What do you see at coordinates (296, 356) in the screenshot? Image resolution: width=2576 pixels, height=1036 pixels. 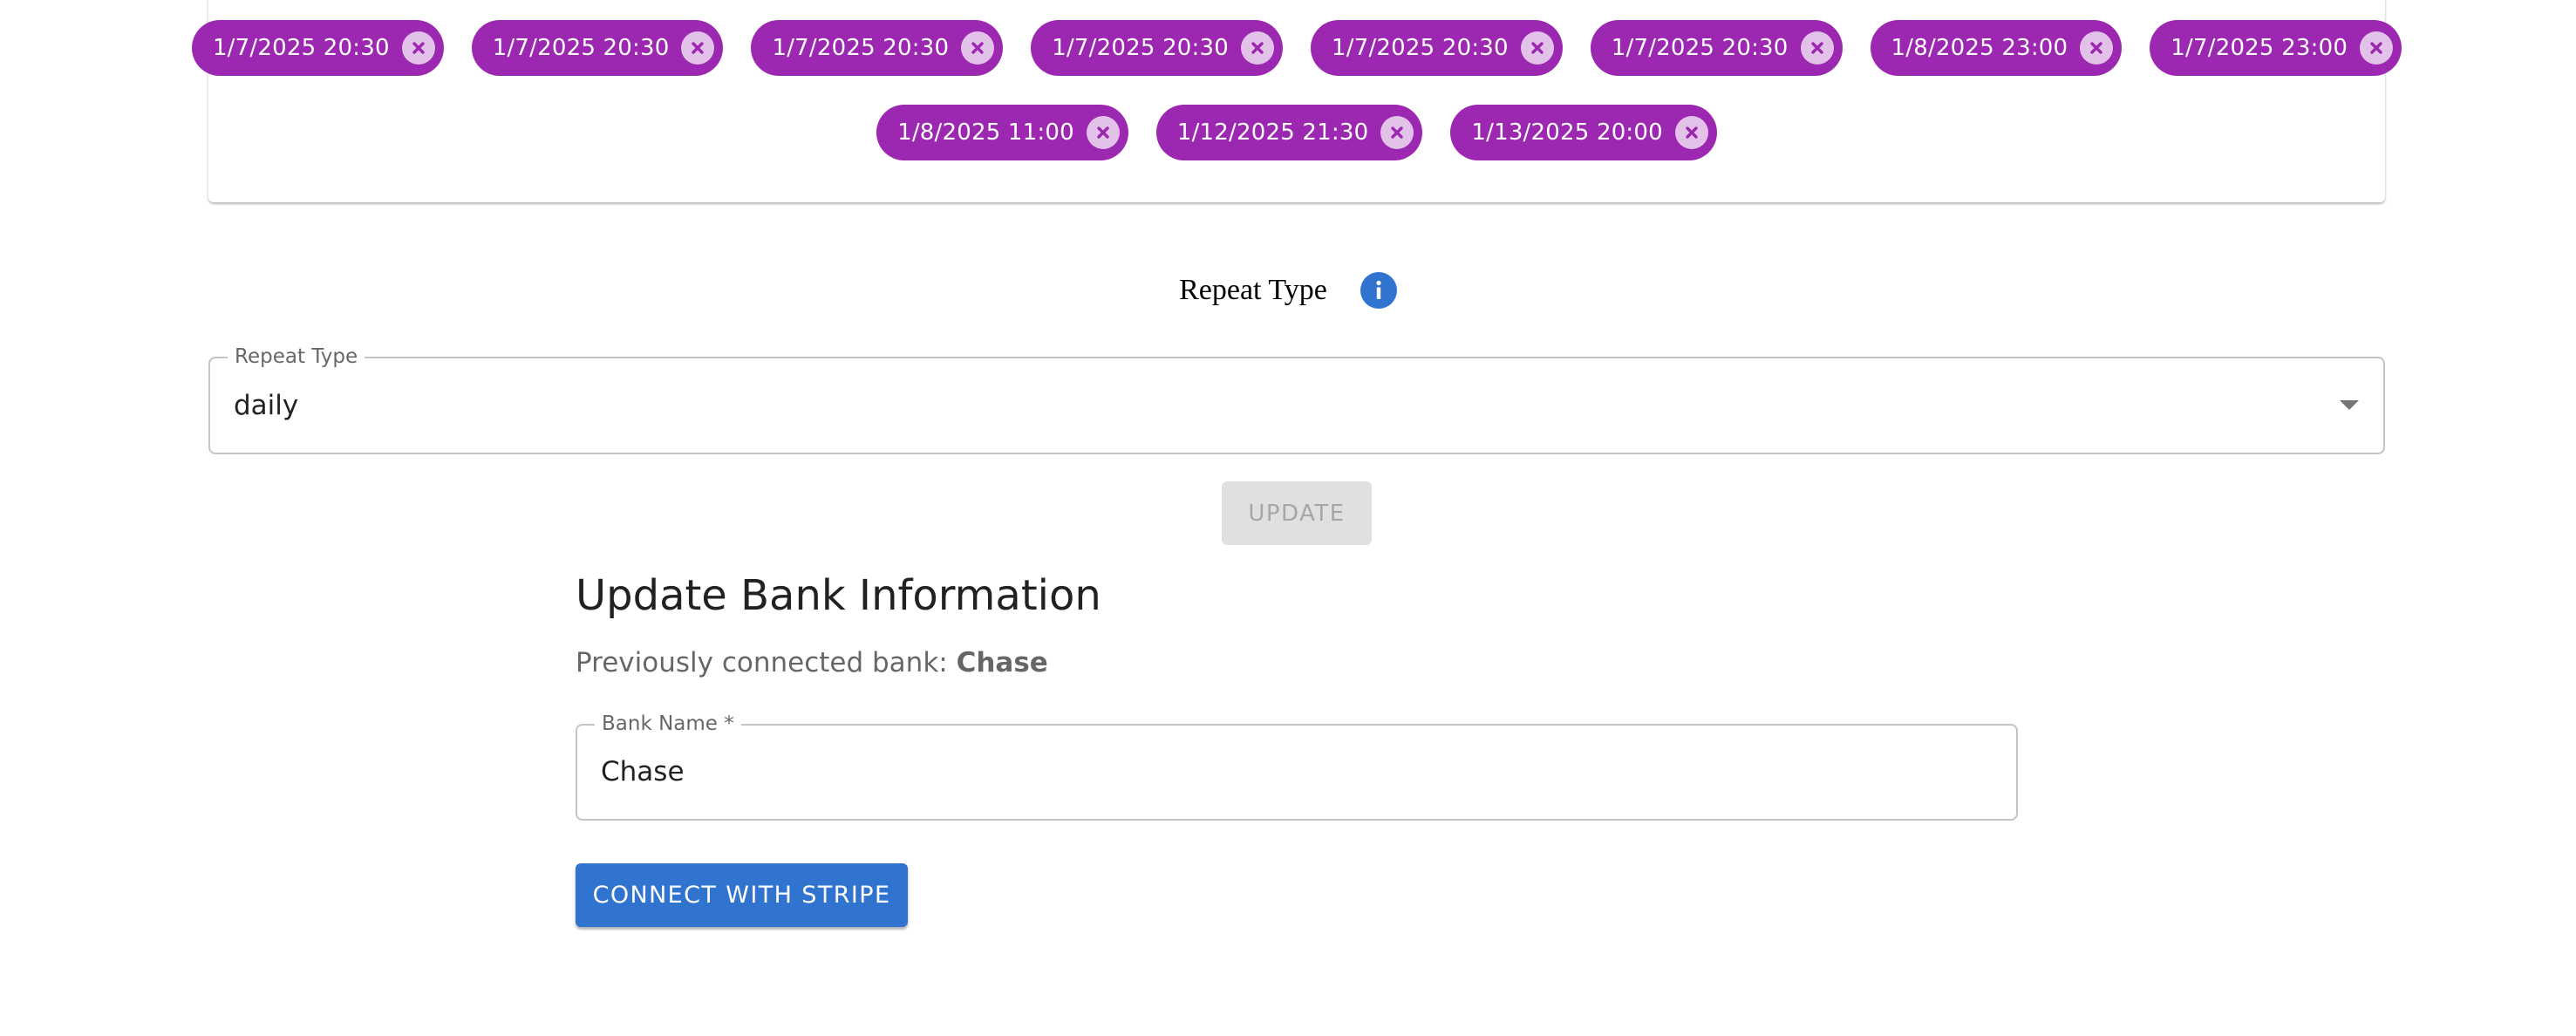 I see `repeat-type-select-label: Repeat Type` at bounding box center [296, 356].